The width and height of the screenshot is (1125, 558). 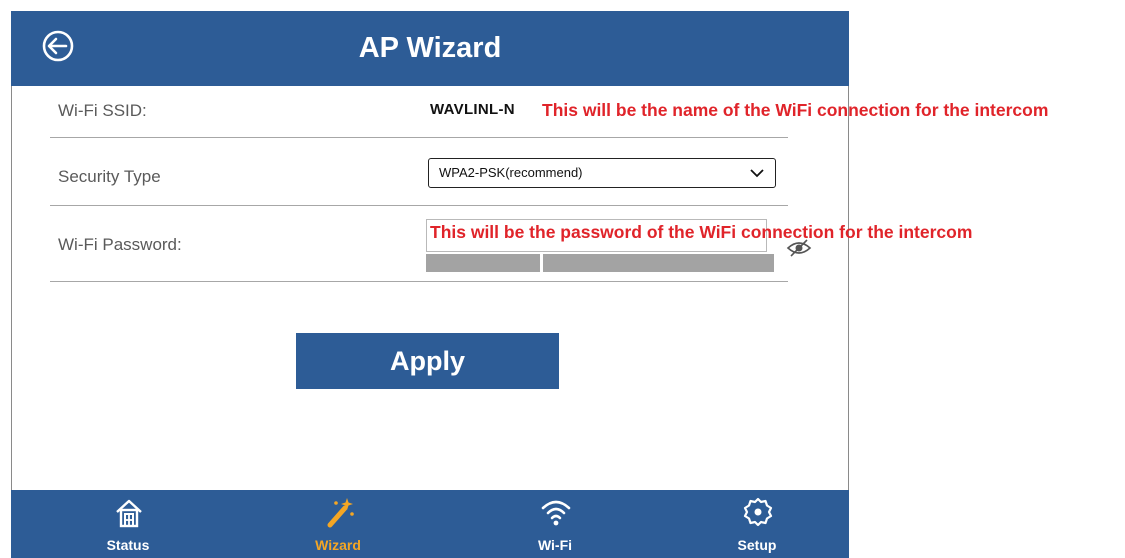 What do you see at coordinates (129, 513) in the screenshot?
I see `home-icon` at bounding box center [129, 513].